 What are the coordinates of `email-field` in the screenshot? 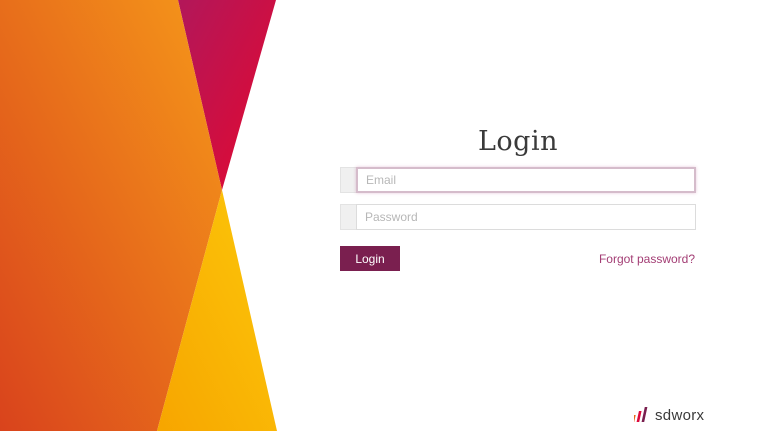 It's located at (526, 180).